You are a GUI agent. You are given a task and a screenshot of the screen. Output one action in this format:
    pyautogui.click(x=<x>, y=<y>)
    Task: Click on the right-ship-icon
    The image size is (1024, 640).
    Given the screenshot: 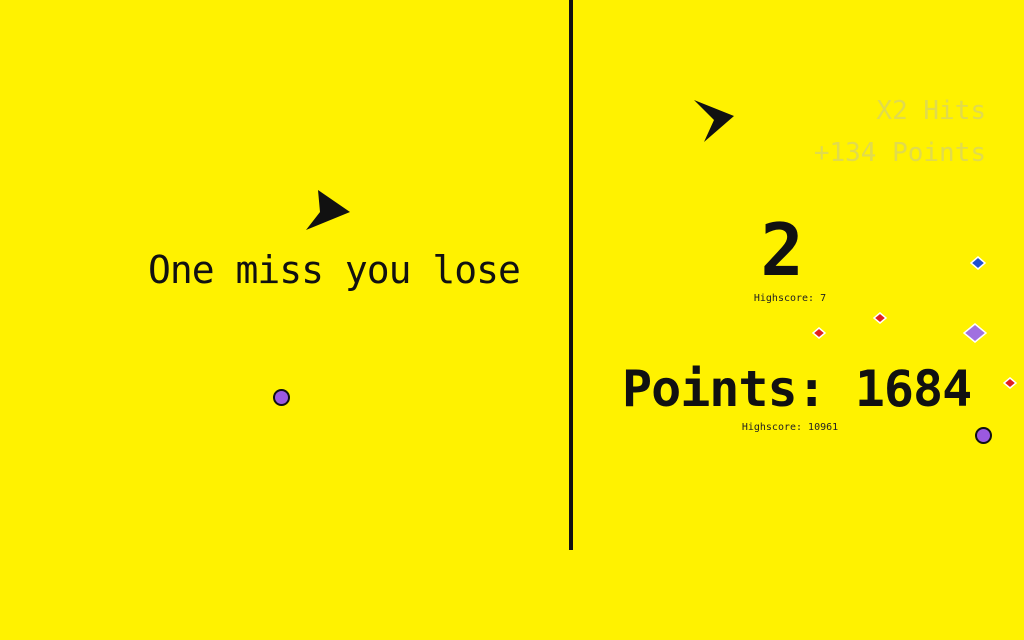 What is the action you would take?
    pyautogui.click(x=714, y=121)
    